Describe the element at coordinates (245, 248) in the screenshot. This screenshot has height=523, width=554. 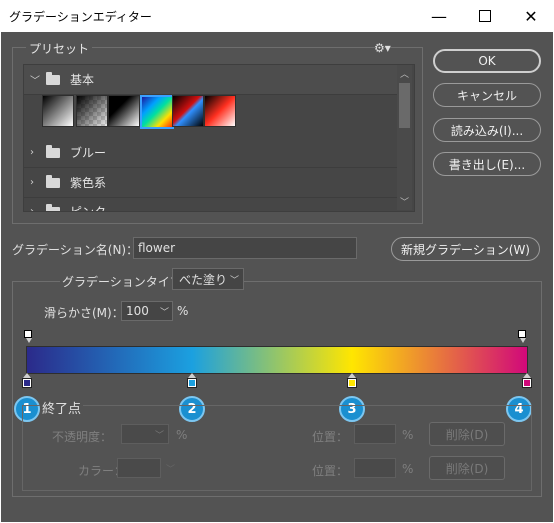
I see `gradient-name-input: flower` at that location.